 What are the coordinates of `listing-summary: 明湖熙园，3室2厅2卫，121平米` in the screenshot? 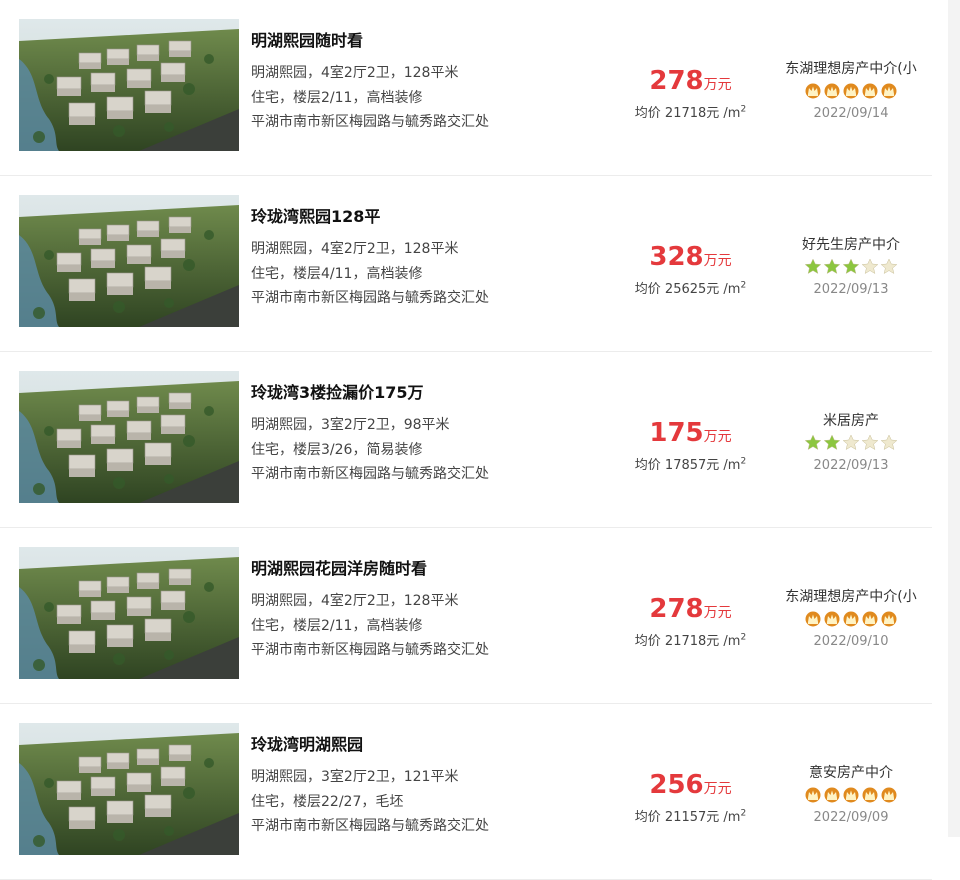 It's located at (355, 777).